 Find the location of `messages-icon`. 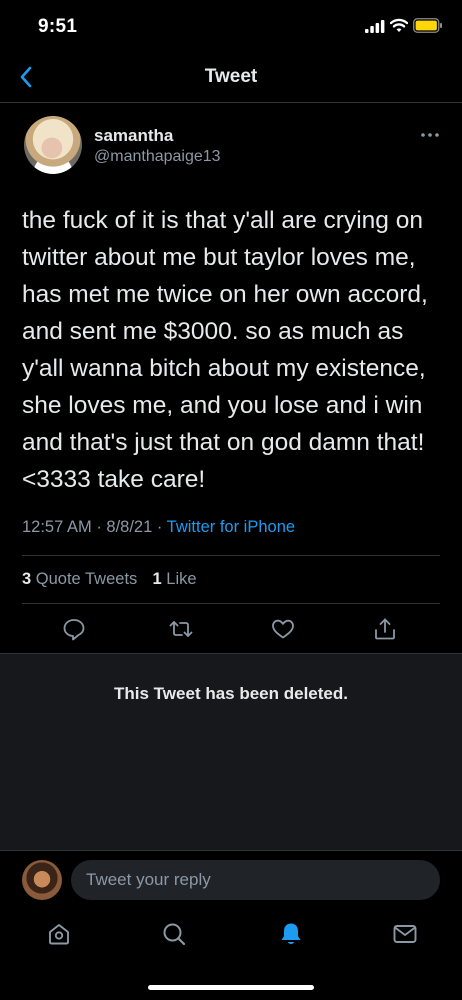

messages-icon is located at coordinates (405, 934).